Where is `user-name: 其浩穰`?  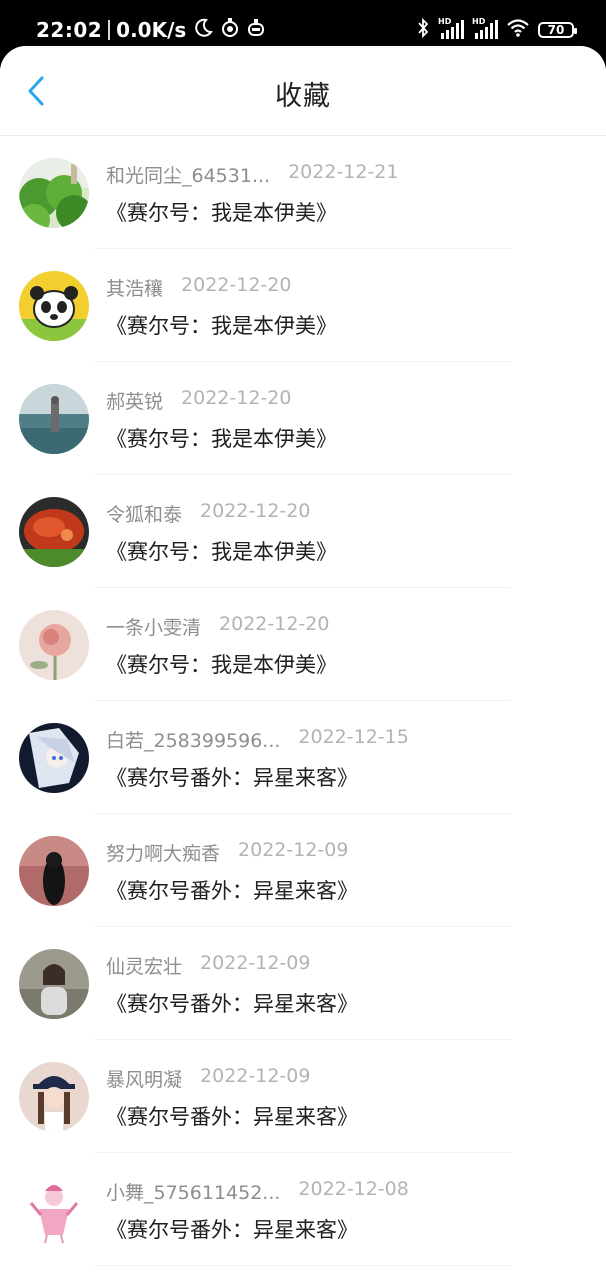 user-name: 其浩穰 is located at coordinates (135, 289).